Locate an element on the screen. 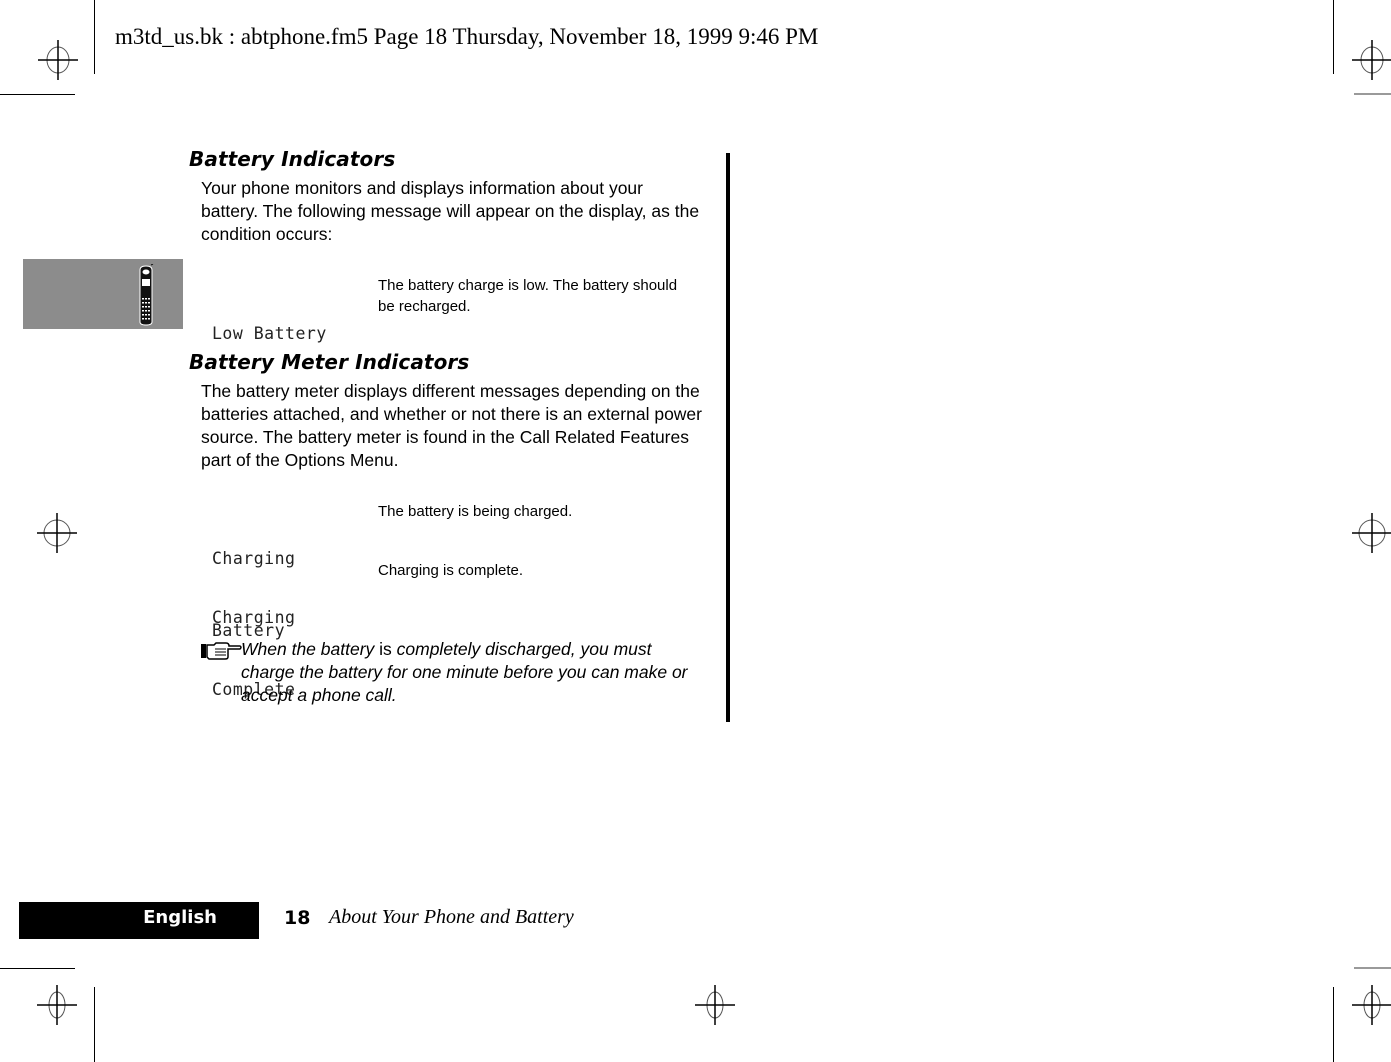  crop-mark-bottom-left-horizontal is located at coordinates (37, 968).